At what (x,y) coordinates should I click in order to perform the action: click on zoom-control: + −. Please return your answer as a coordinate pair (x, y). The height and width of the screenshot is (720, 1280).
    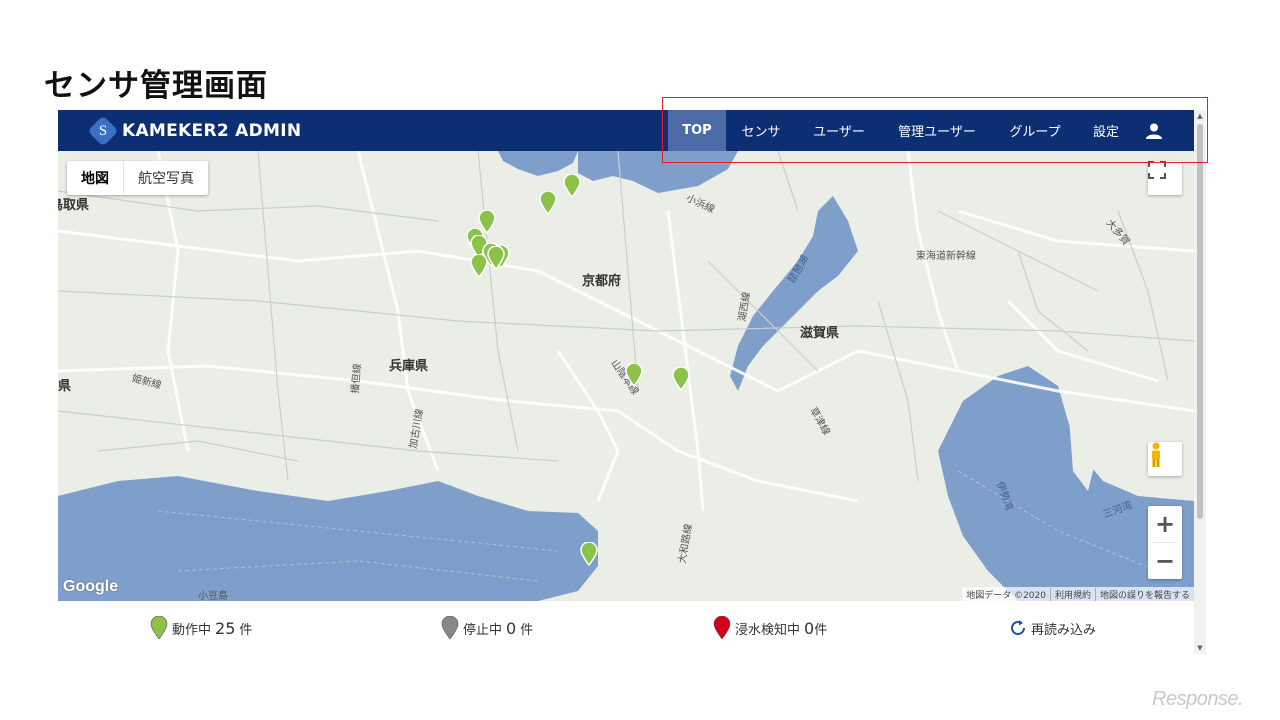
    Looking at the image, I should click on (1165, 542).